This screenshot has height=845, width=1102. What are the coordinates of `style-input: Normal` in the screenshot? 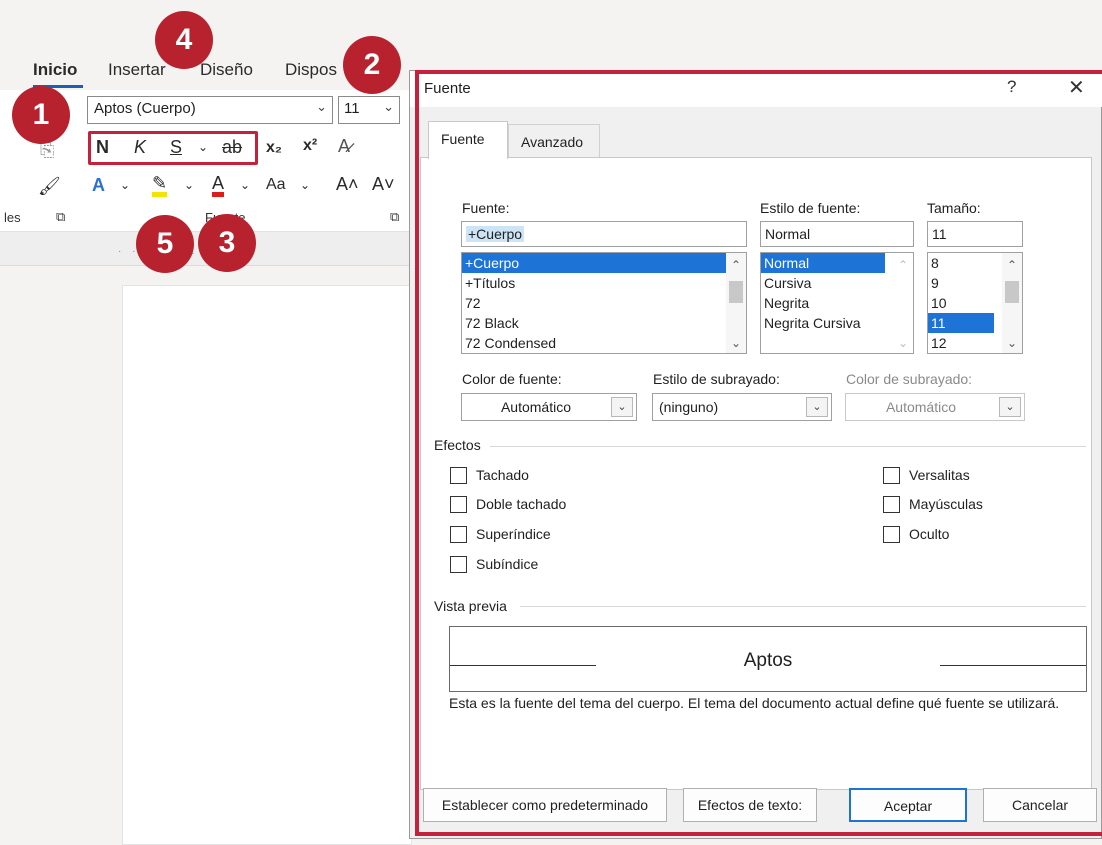 It's located at (837, 234).